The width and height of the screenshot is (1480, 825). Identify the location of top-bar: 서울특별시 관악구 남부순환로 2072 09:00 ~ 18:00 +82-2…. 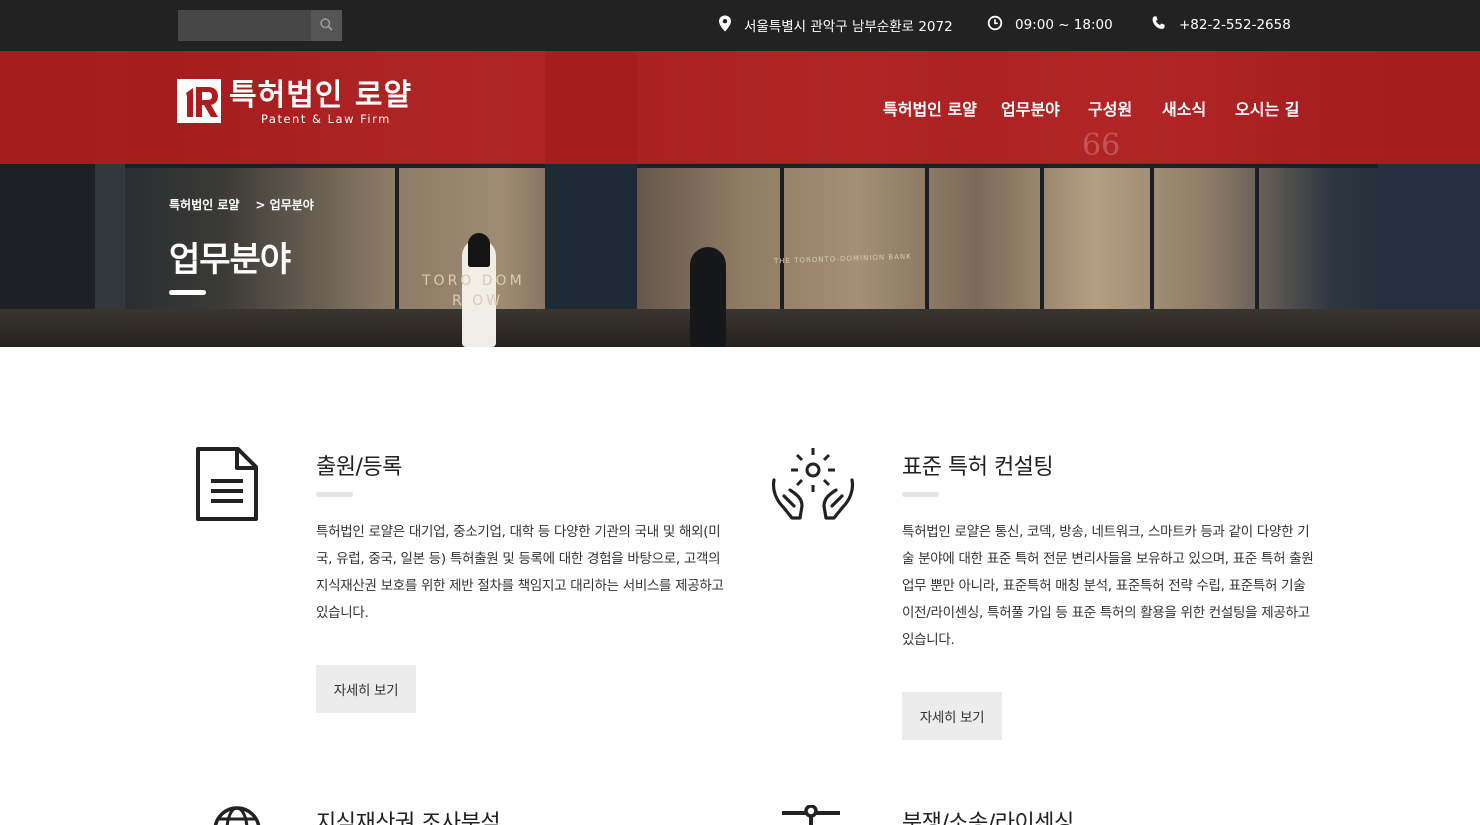
(740, 25).